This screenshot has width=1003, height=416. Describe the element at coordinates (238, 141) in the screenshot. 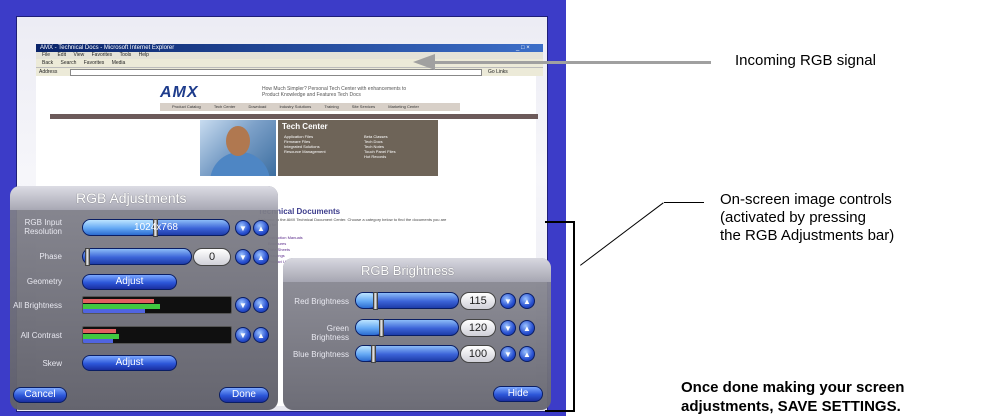

I see `photo-face` at that location.